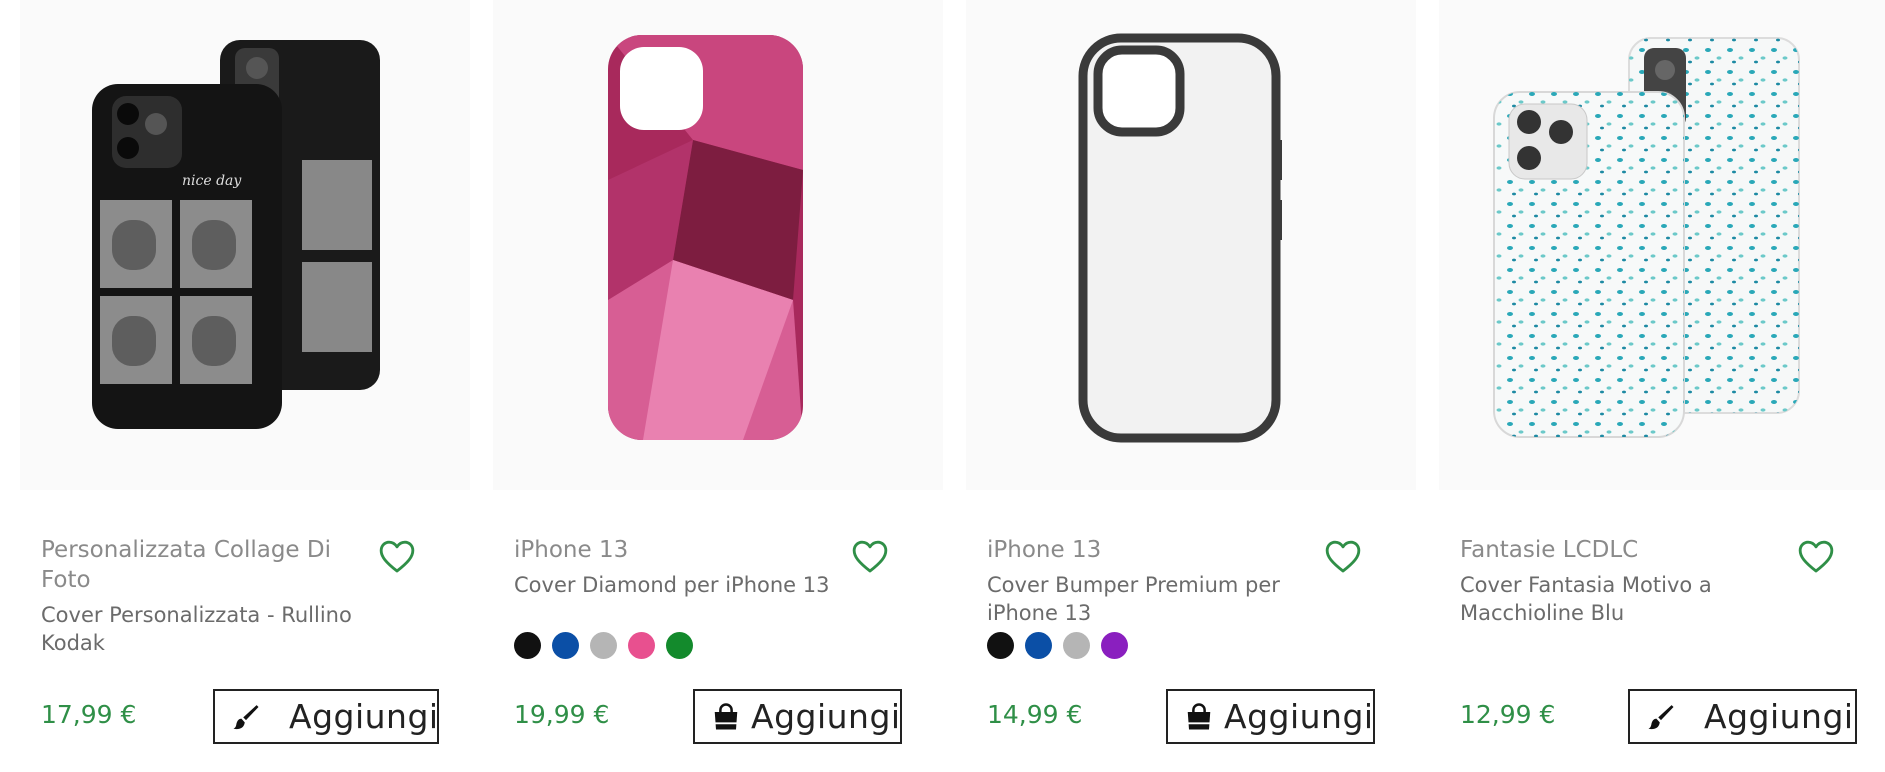  Describe the element at coordinates (211, 629) in the screenshot. I see `product-title: Cover Personalizzata - Rullino Kodak` at that location.